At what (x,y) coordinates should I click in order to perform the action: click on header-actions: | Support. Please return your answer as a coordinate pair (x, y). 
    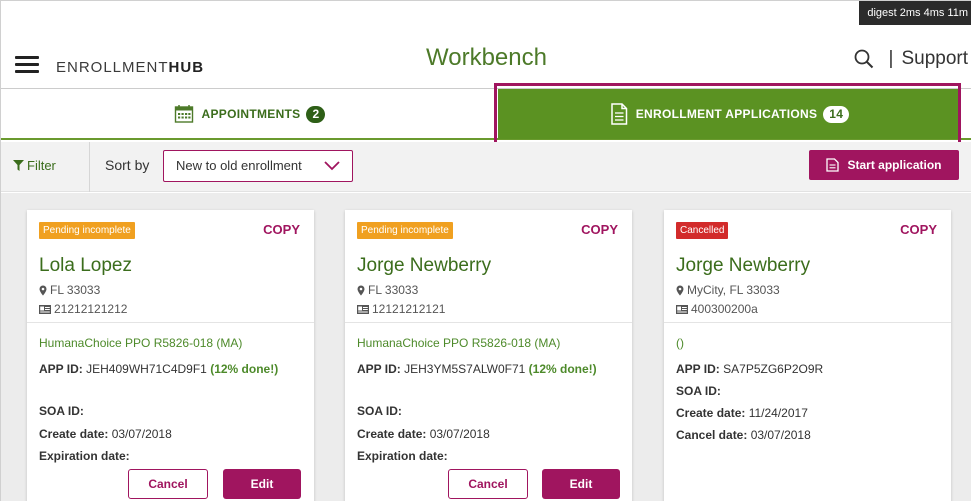
    Looking at the image, I should click on (910, 59).